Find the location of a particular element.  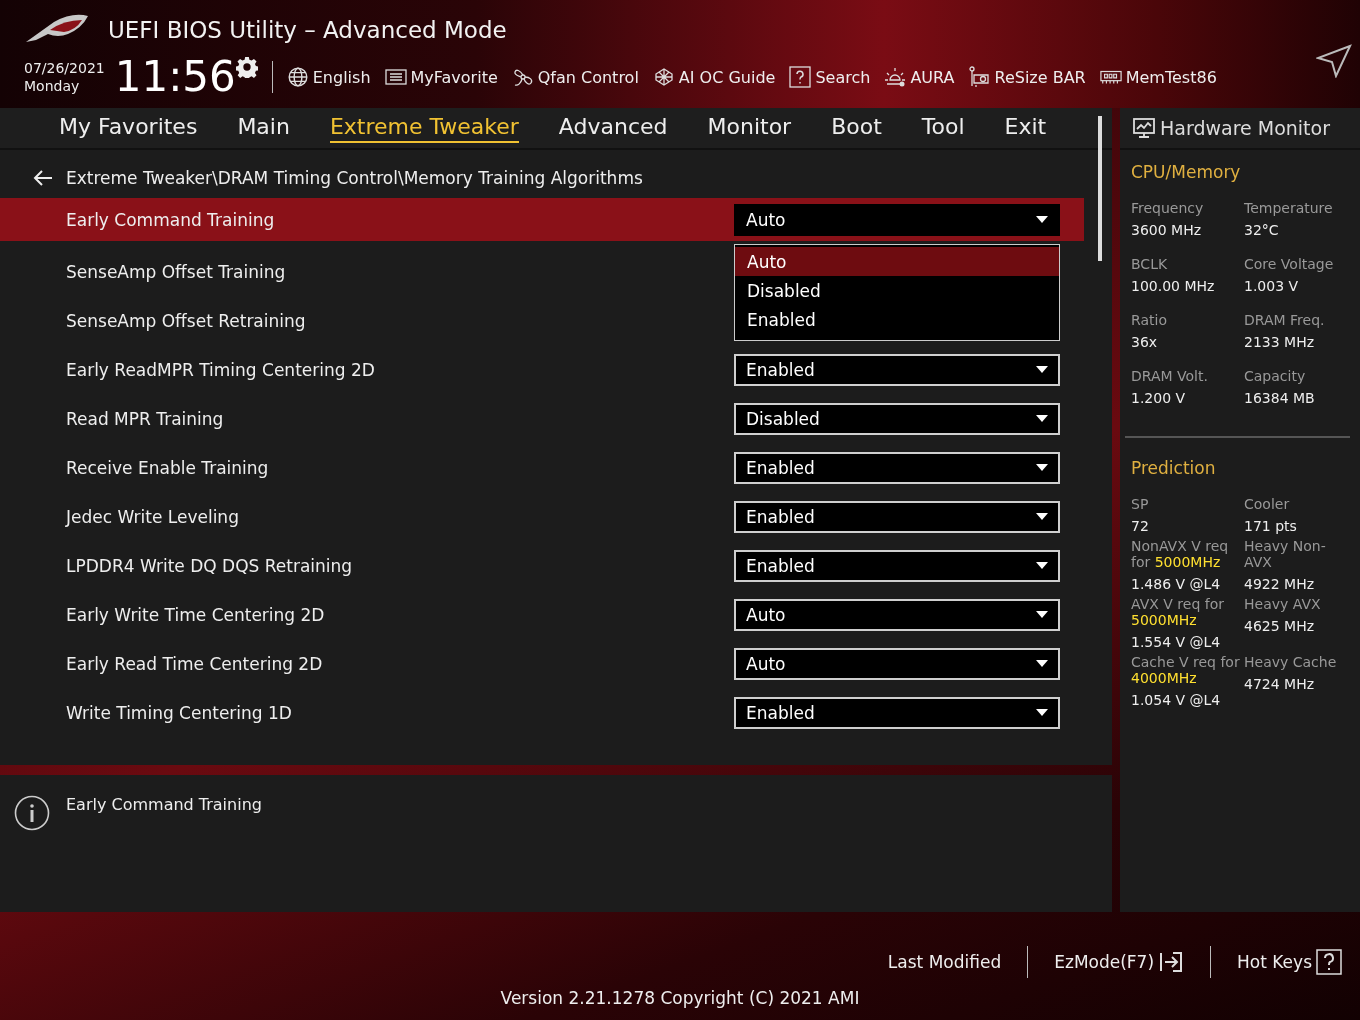

back-arrow-icon is located at coordinates (43, 178).